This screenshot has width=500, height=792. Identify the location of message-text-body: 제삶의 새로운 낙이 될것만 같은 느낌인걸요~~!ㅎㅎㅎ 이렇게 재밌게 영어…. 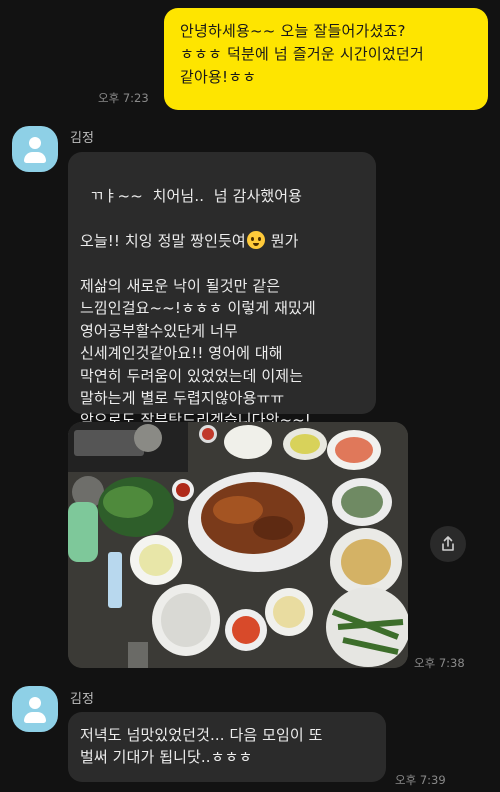
(198, 353).